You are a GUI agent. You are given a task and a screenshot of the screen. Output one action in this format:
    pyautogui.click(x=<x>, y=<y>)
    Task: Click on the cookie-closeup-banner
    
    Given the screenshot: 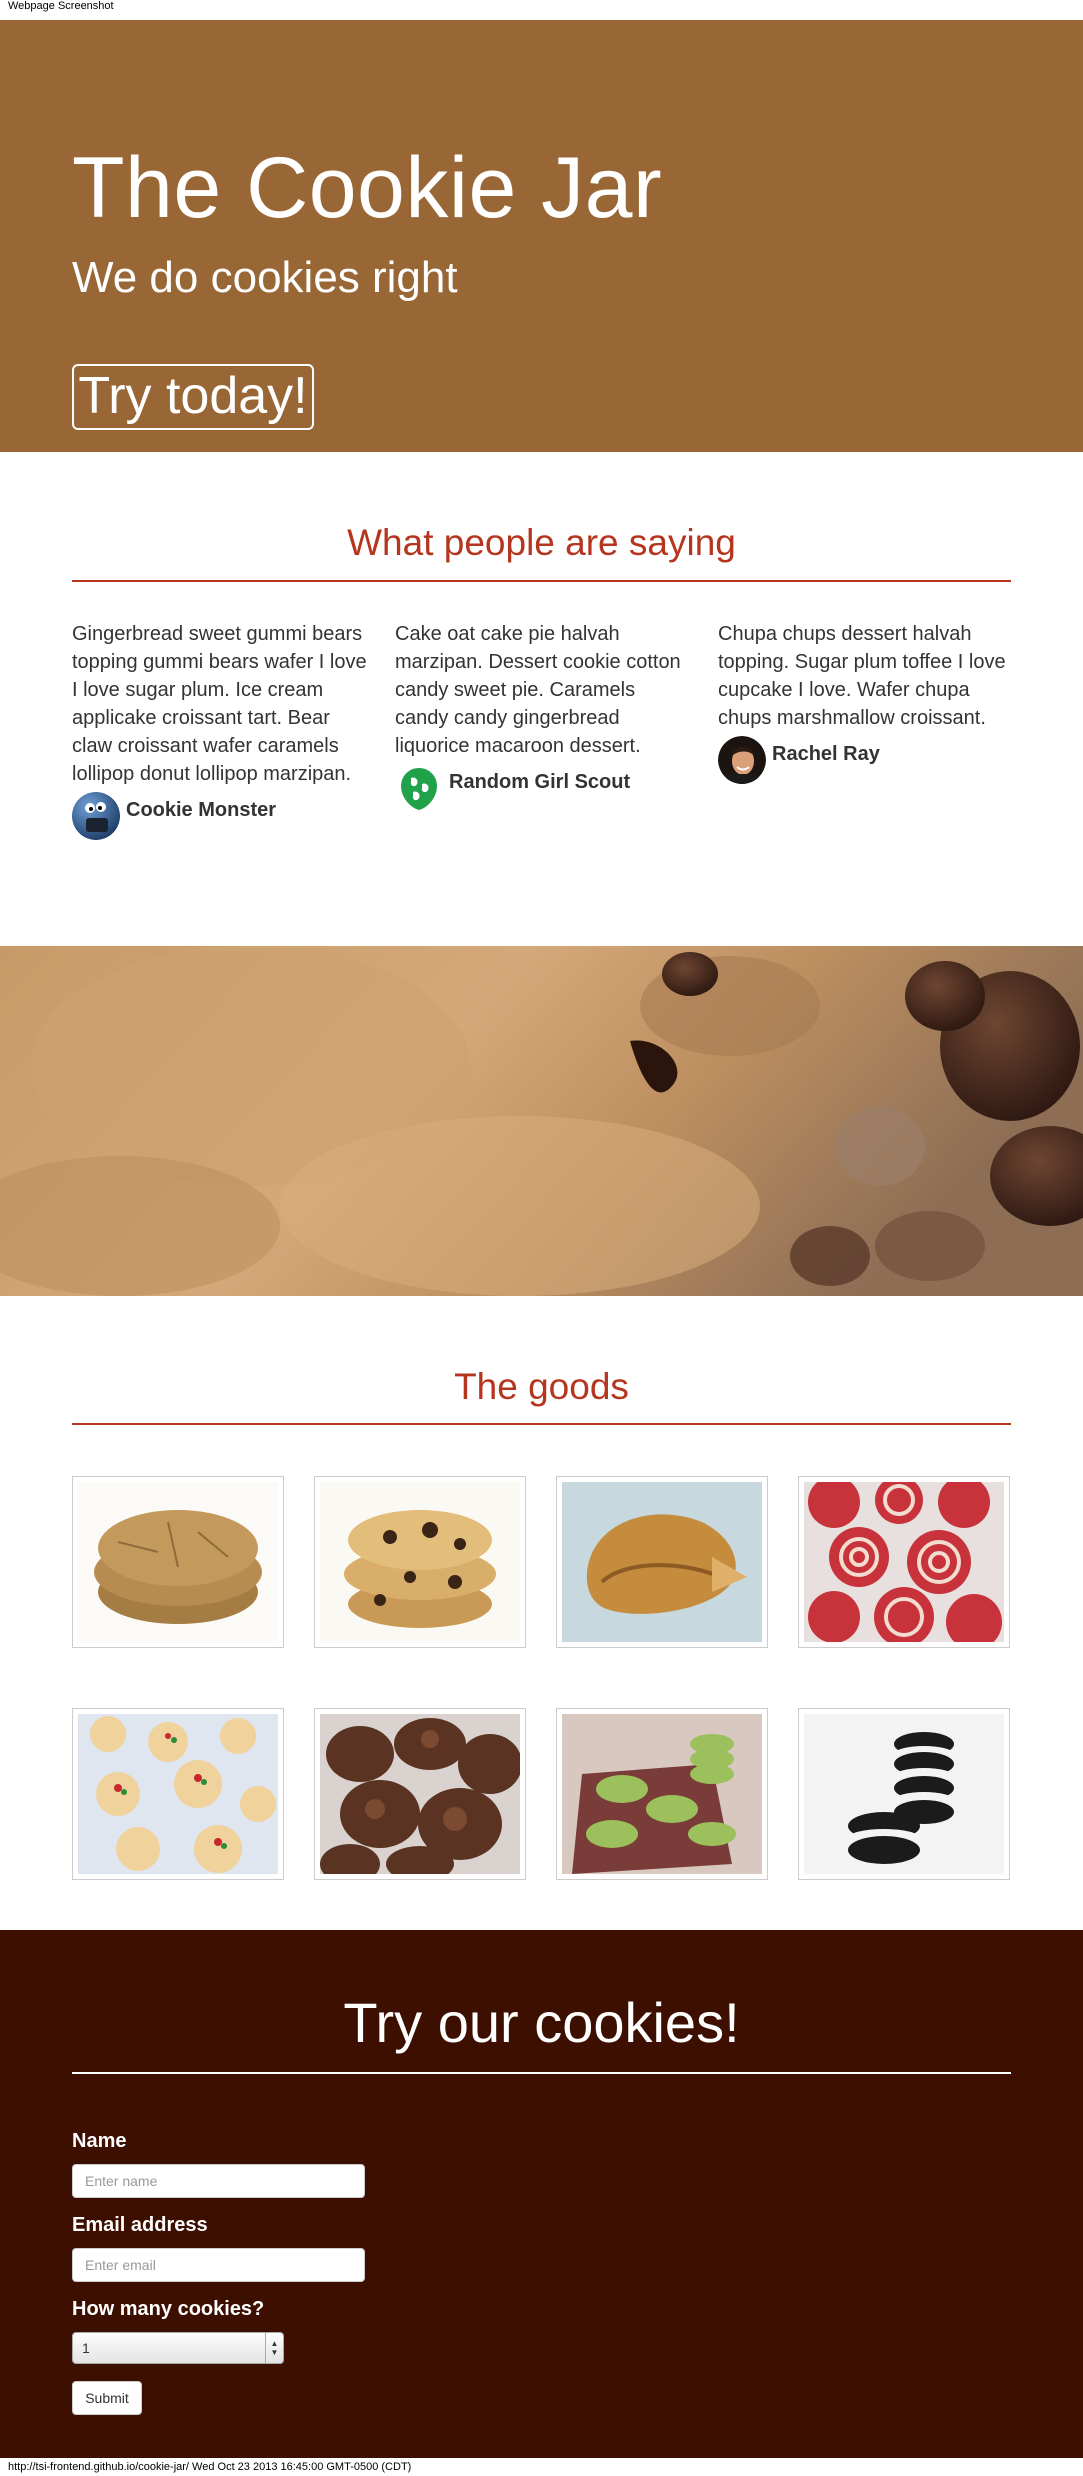 What is the action you would take?
    pyautogui.click(x=541, y=1121)
    